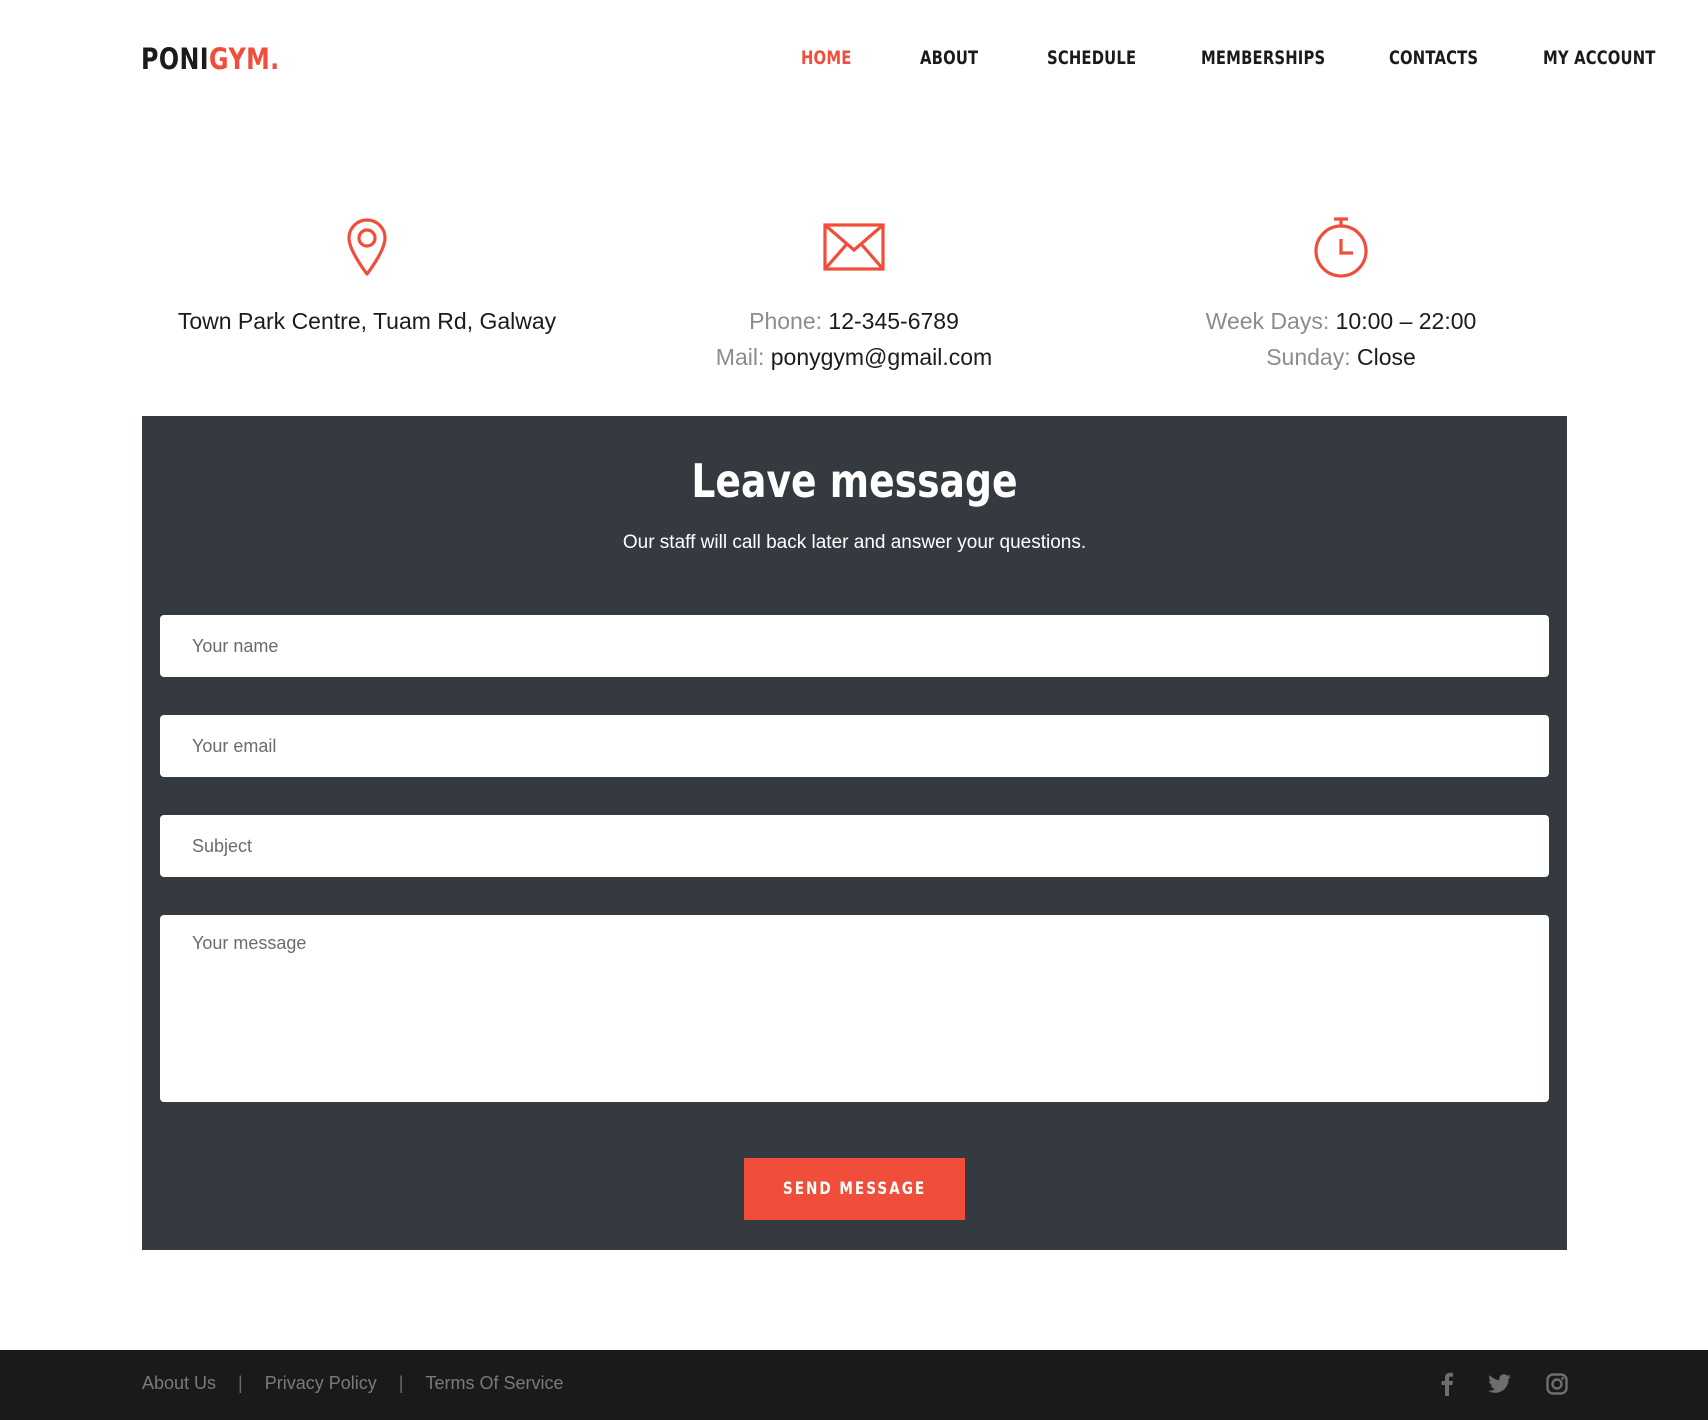 The image size is (1708, 1420). Describe the element at coordinates (1406, 321) in the screenshot. I see `weekdays-value: 10:00 – 22:00` at that location.